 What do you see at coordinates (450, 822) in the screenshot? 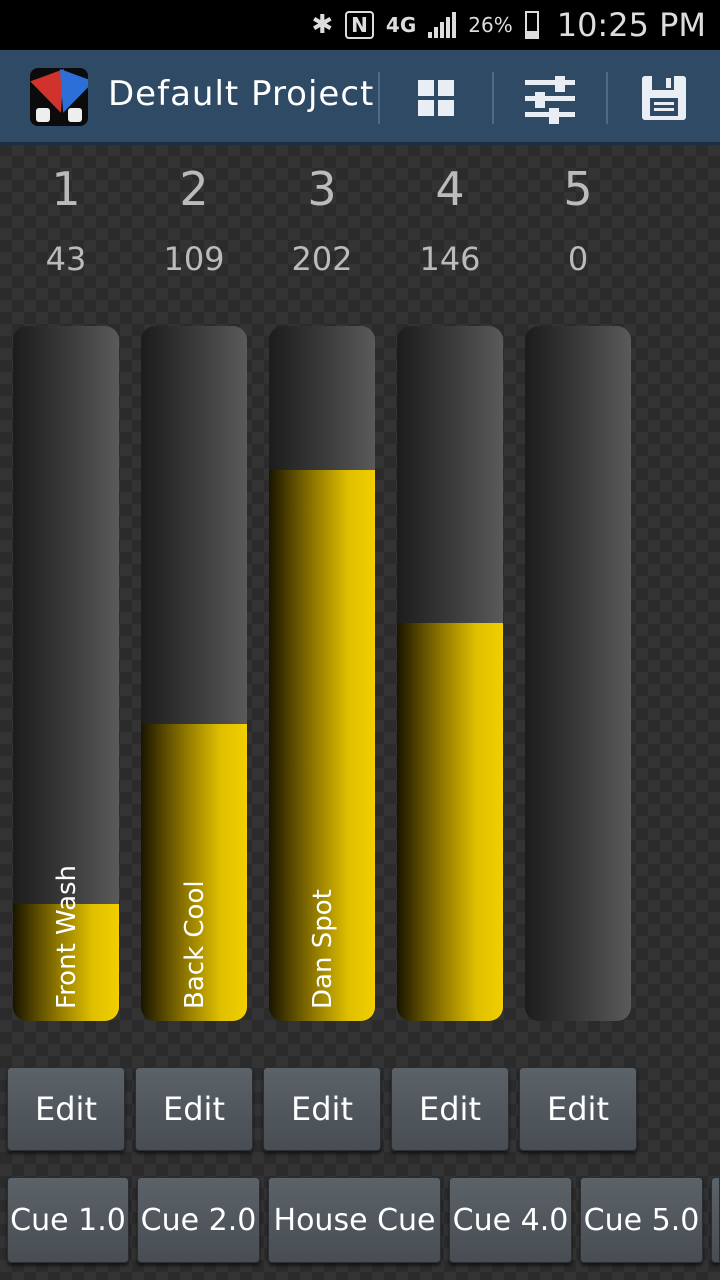
I see `fader-fill` at bounding box center [450, 822].